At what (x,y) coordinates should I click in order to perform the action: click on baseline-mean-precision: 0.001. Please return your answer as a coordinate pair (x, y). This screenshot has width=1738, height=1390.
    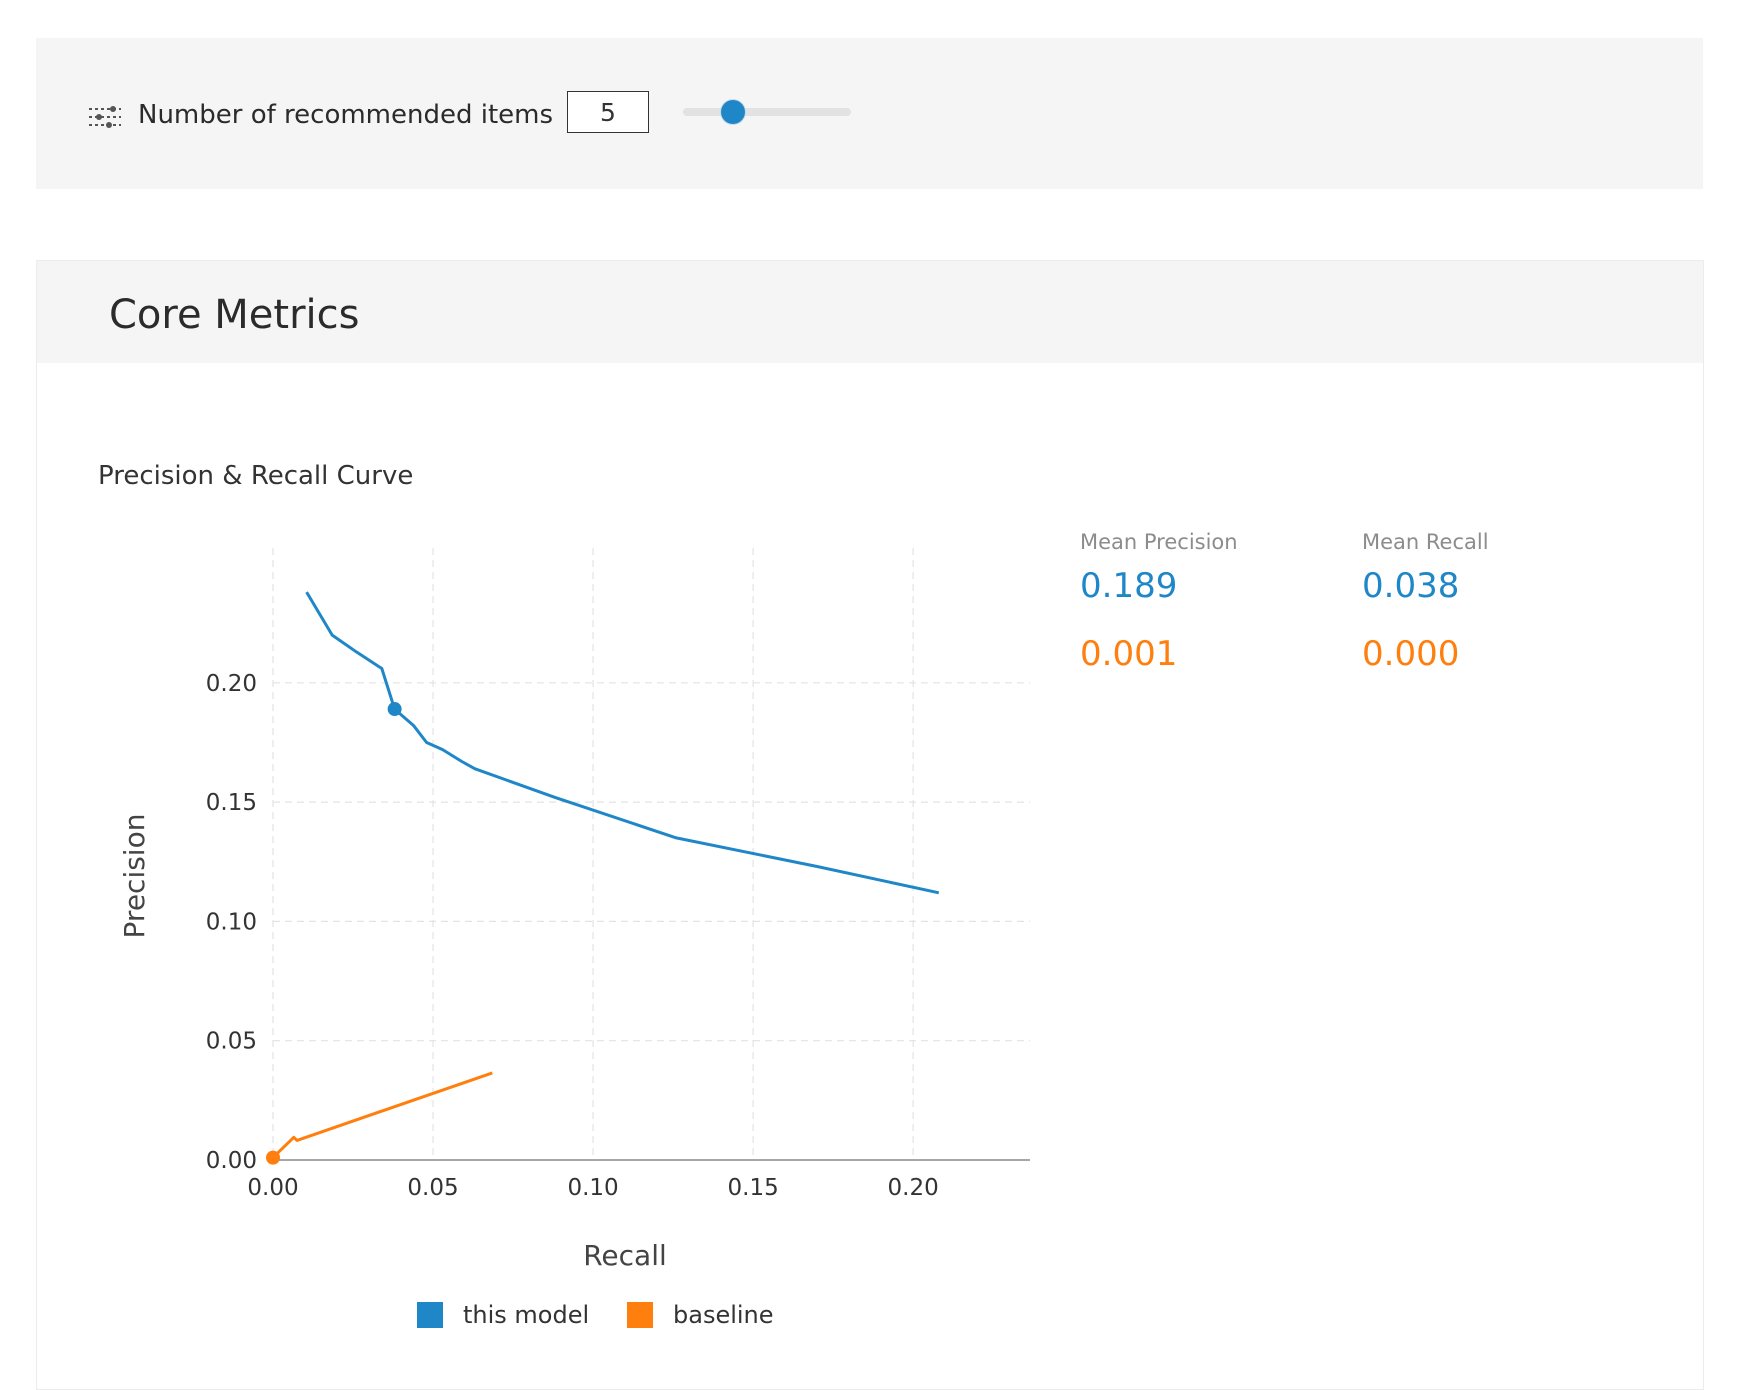
    Looking at the image, I should click on (1129, 654).